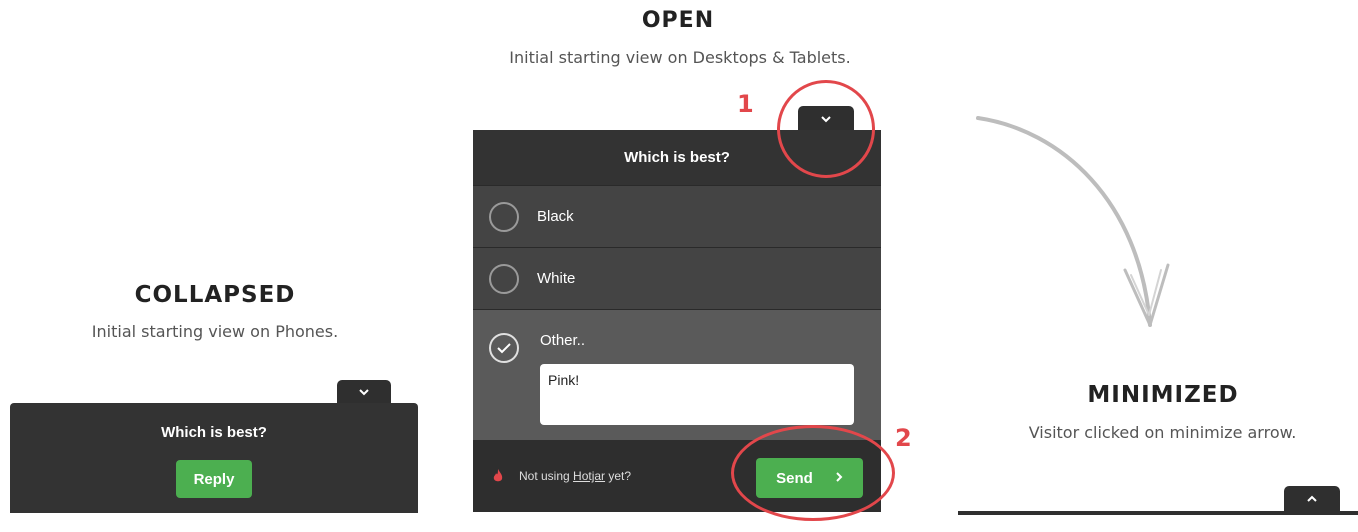  I want to click on footer-prefix: Not using, so click(546, 476).